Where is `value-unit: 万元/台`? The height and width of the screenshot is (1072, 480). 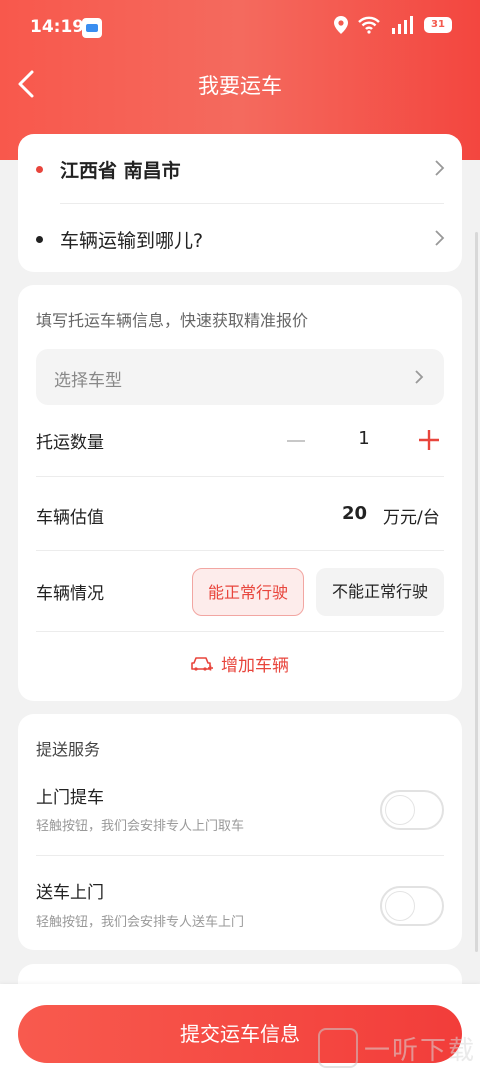
value-unit: 万元/台 is located at coordinates (411, 518).